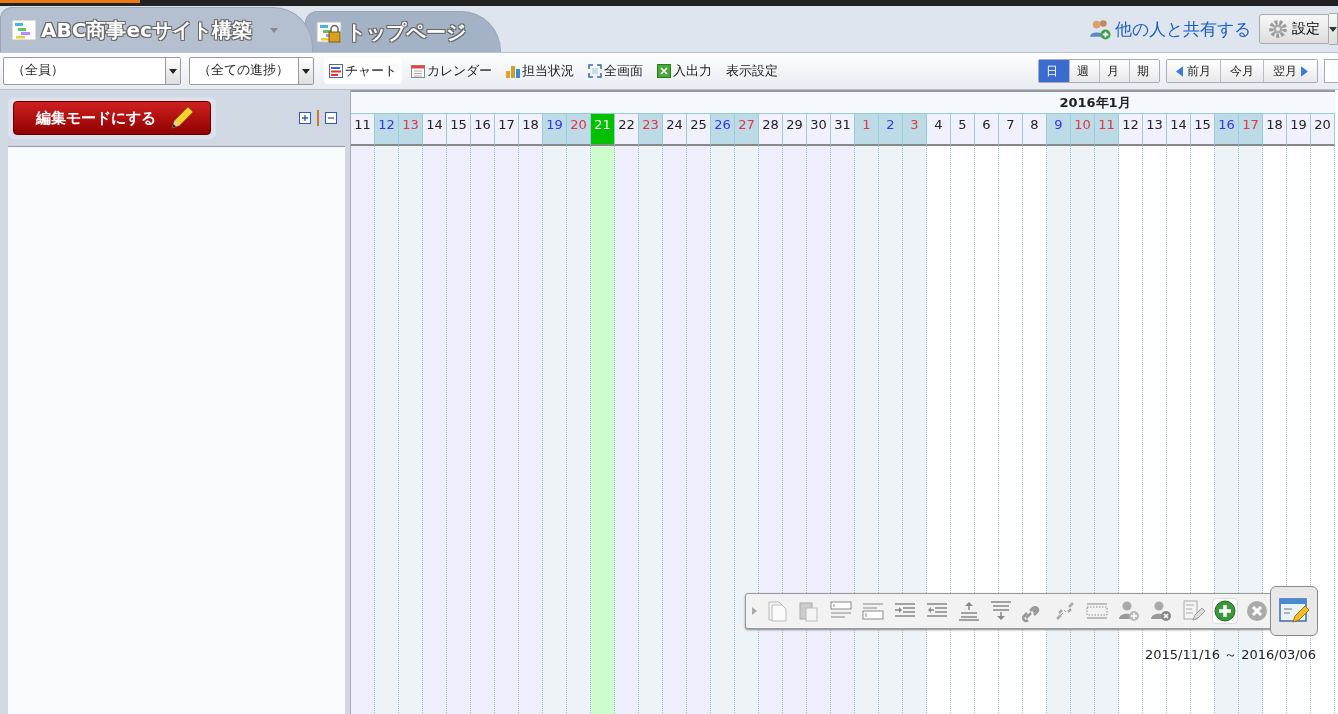 The width and height of the screenshot is (1338, 714). What do you see at coordinates (809, 611) in the screenshot?
I see `clipboard-icon` at bounding box center [809, 611].